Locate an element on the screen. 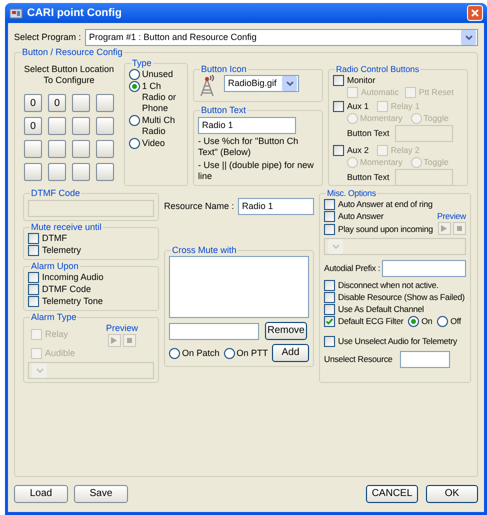  checkbox-label: Play sound upon incoming is located at coordinates (385, 229).